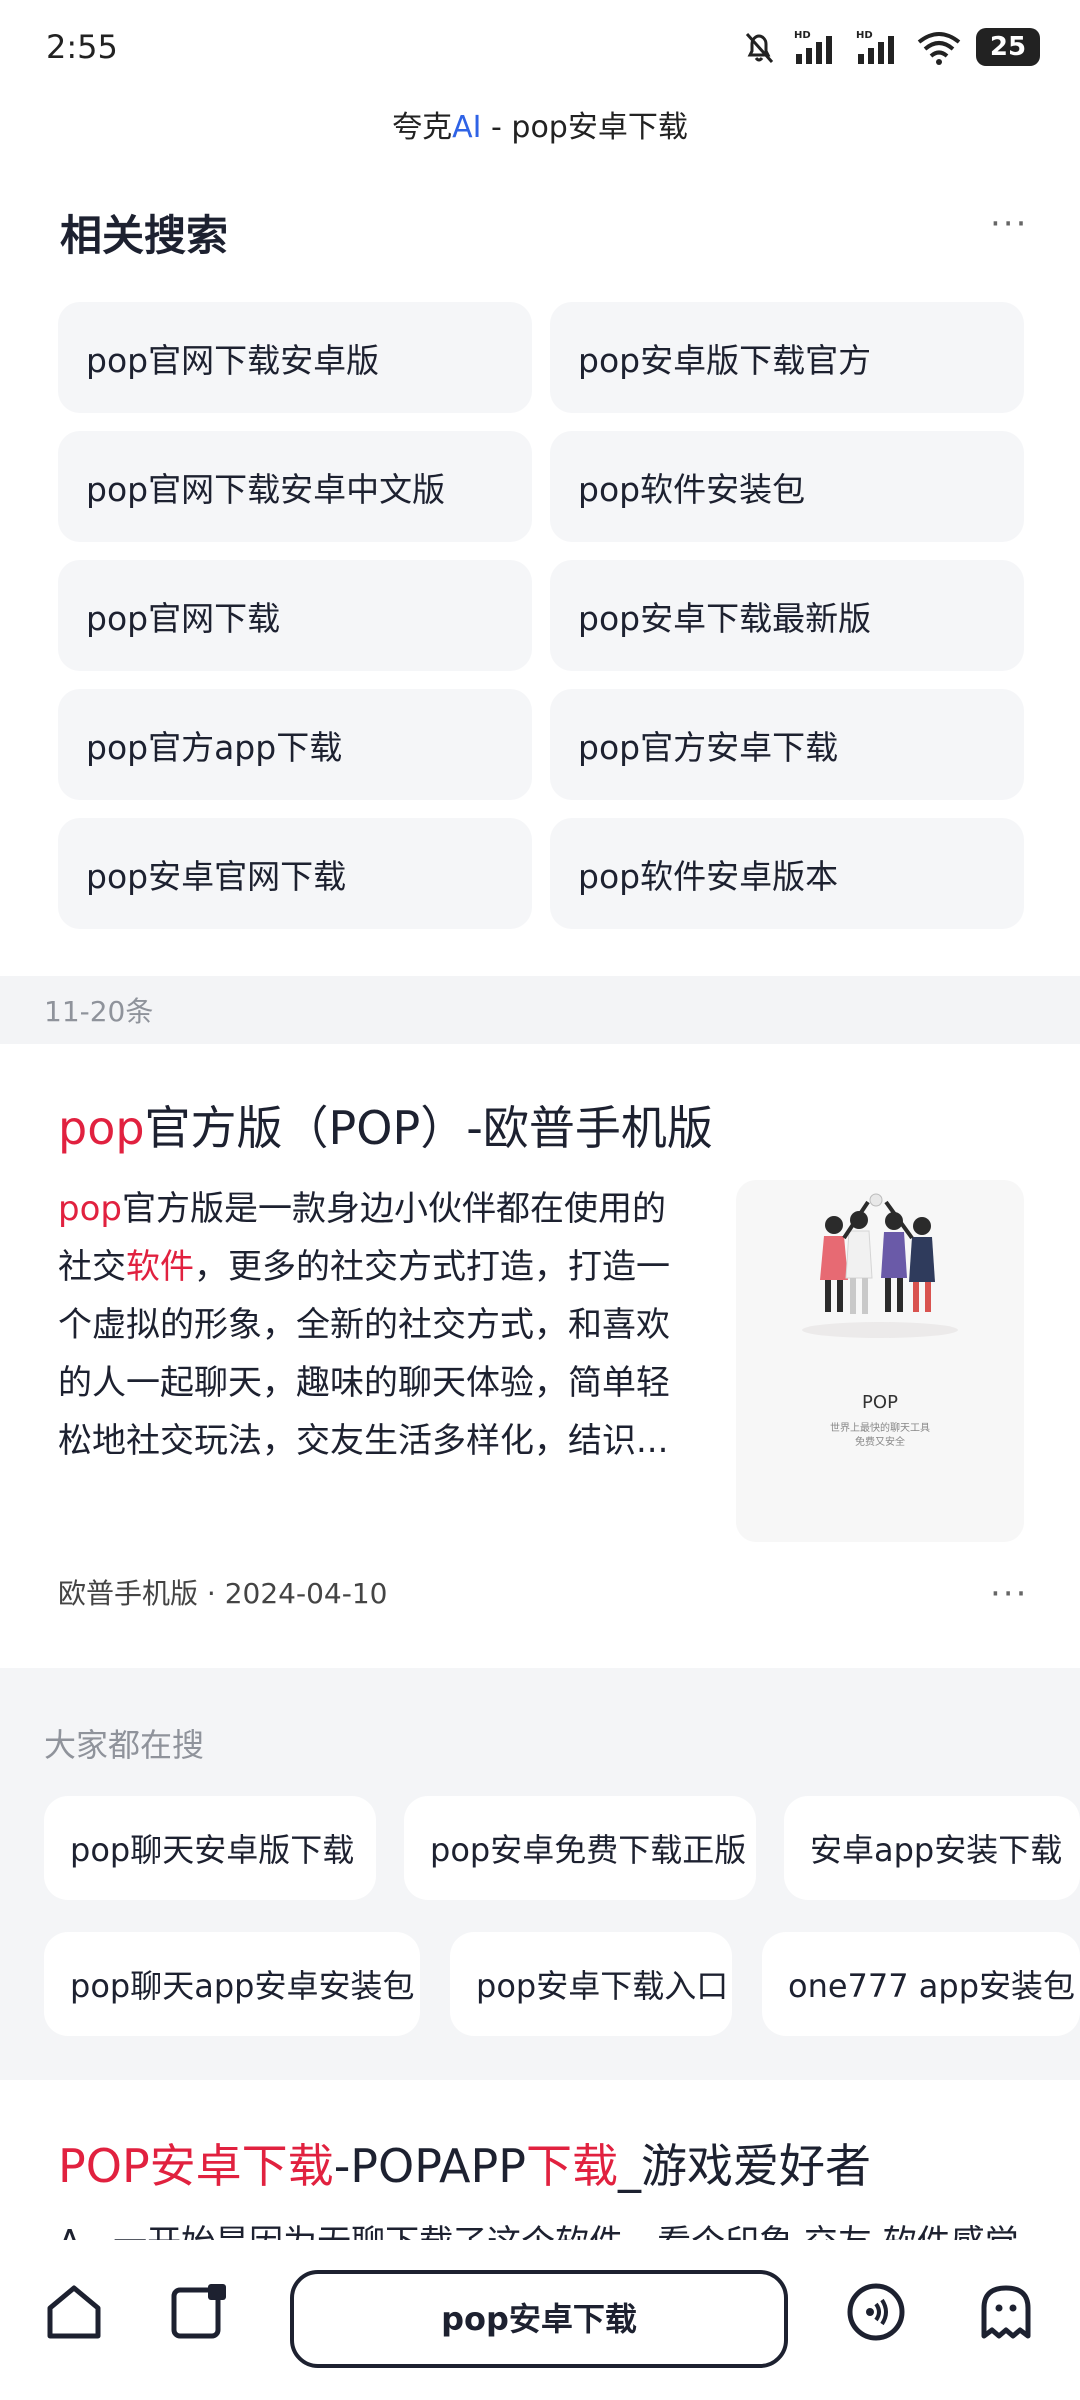 The width and height of the screenshot is (1080, 2400). Describe the element at coordinates (540, 1010) in the screenshot. I see `pagination-band: 11-20条` at that location.